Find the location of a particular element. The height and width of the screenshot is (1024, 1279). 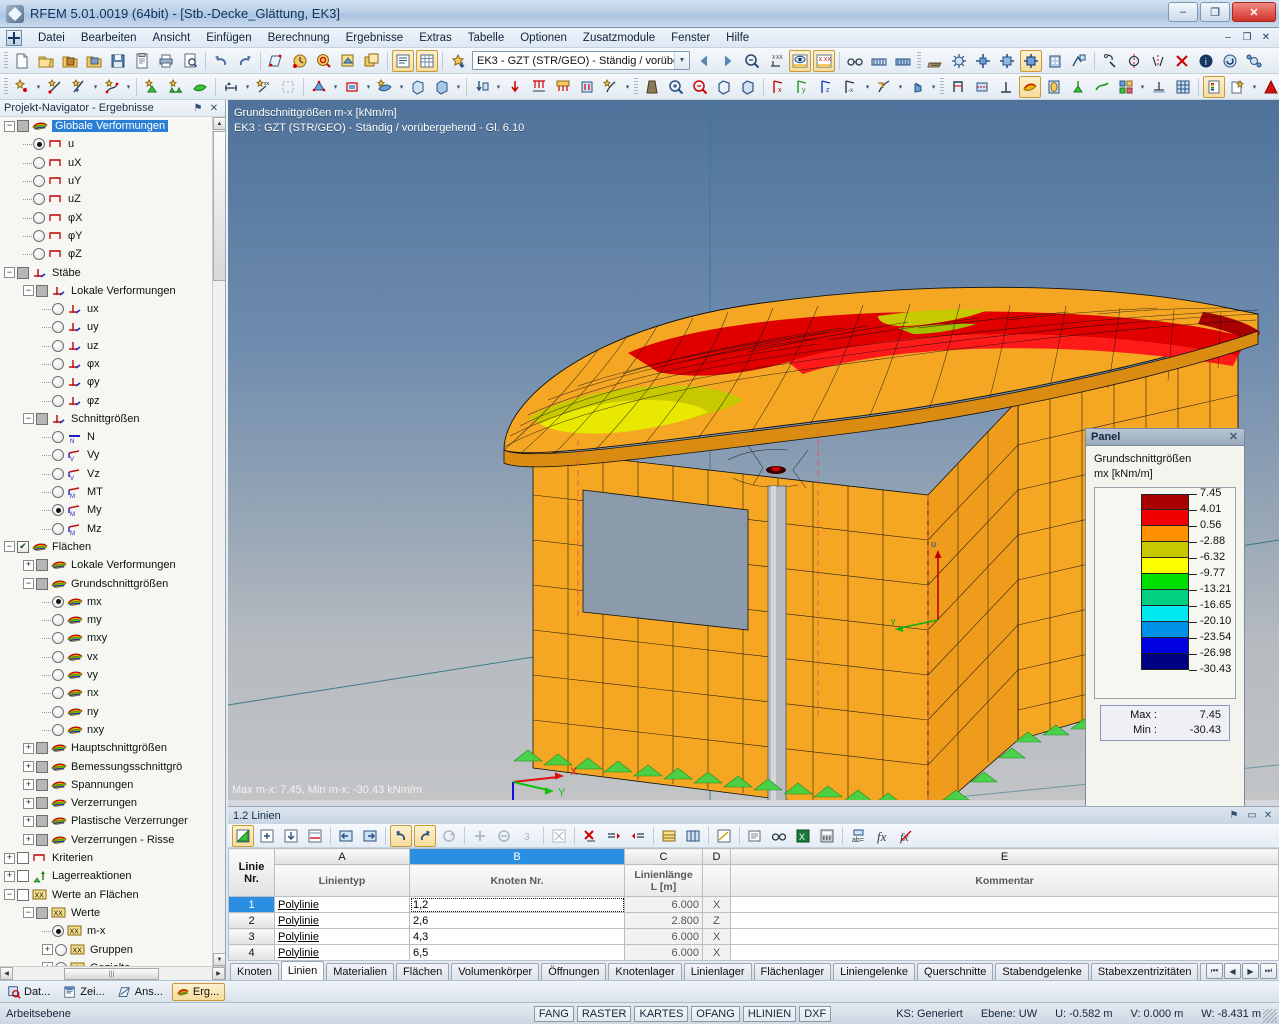

menu-bearbeiten: Bearbeiten is located at coordinates (109, 38).